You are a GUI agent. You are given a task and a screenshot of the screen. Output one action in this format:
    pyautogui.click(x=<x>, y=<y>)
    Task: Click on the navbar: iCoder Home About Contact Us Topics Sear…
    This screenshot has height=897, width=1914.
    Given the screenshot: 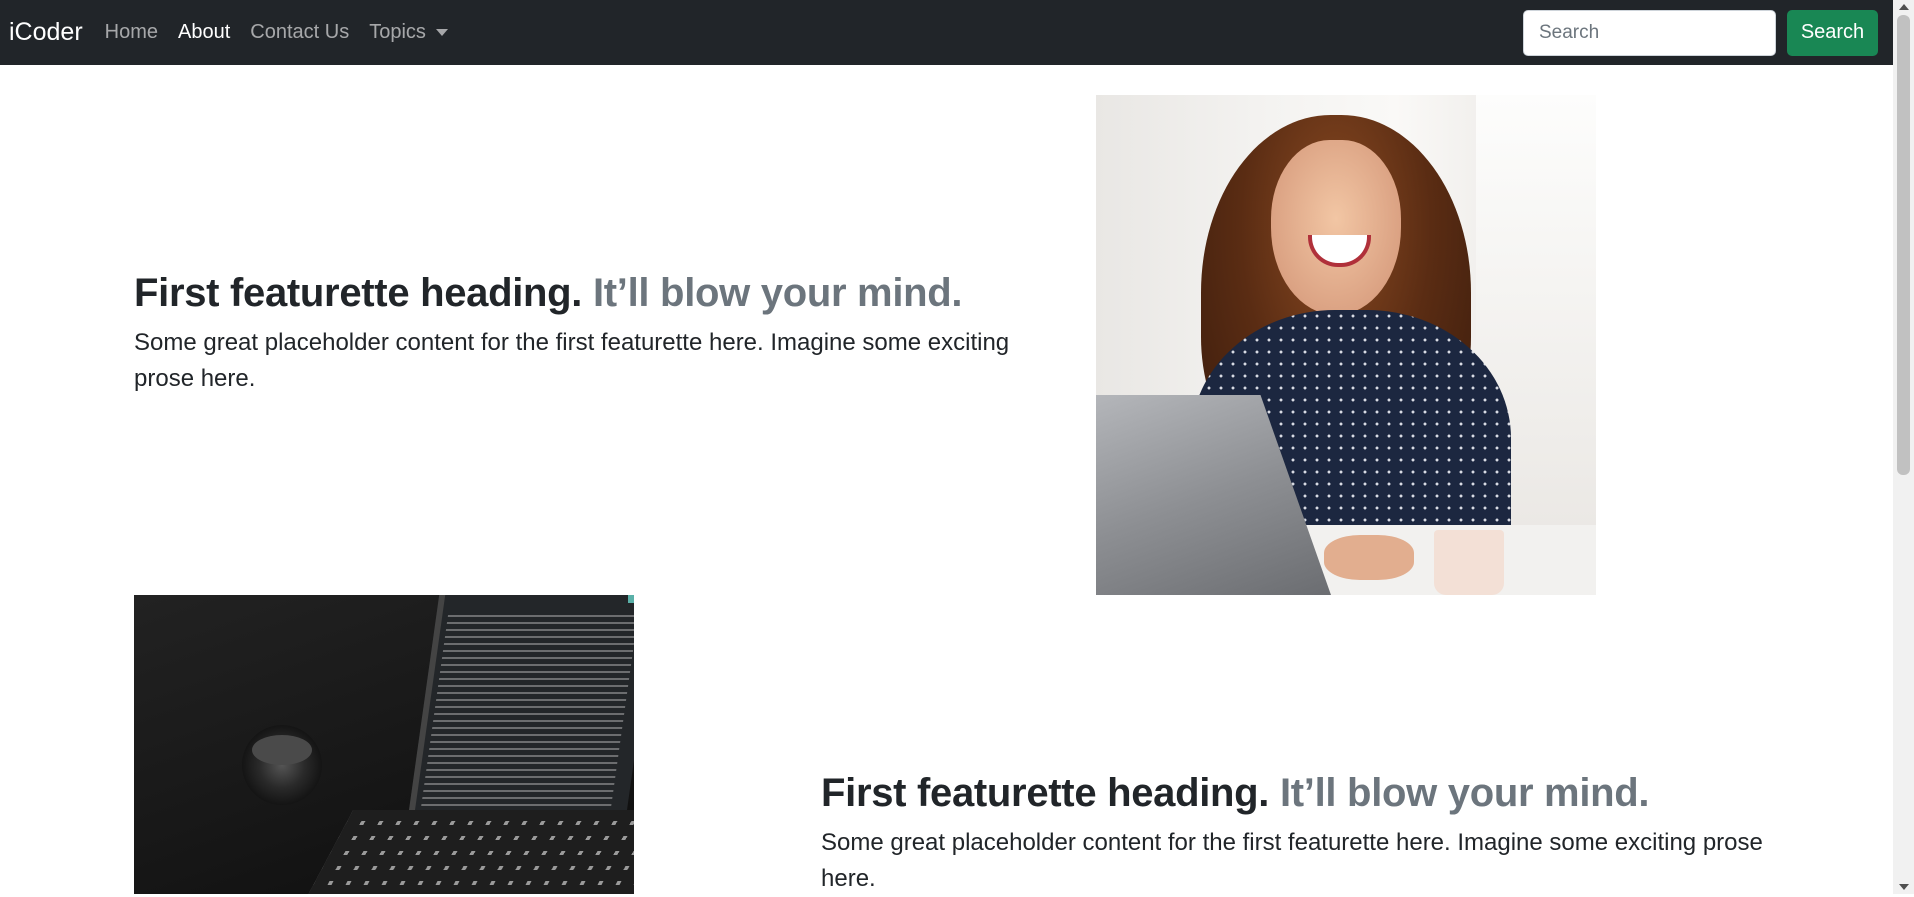 What is the action you would take?
    pyautogui.click(x=946, y=32)
    